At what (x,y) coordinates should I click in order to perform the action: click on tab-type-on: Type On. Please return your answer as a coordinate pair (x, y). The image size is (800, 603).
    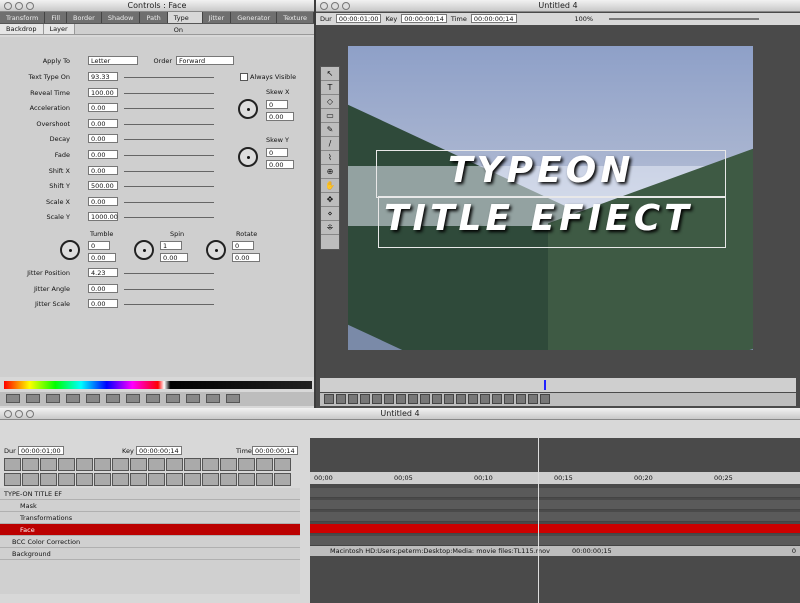
    Looking at the image, I should click on (185, 23).